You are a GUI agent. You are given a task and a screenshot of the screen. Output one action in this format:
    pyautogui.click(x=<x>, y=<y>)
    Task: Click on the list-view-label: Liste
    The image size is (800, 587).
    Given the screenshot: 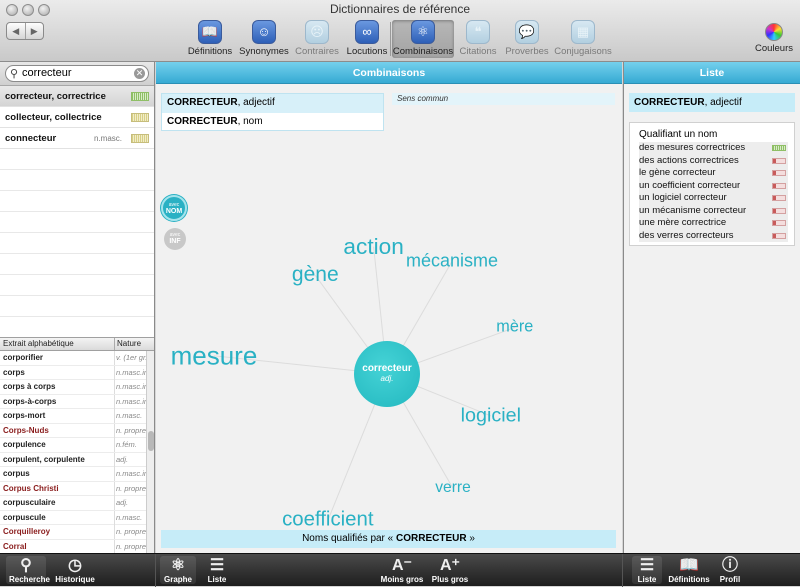 What is the action you would take?
    pyautogui.click(x=217, y=579)
    